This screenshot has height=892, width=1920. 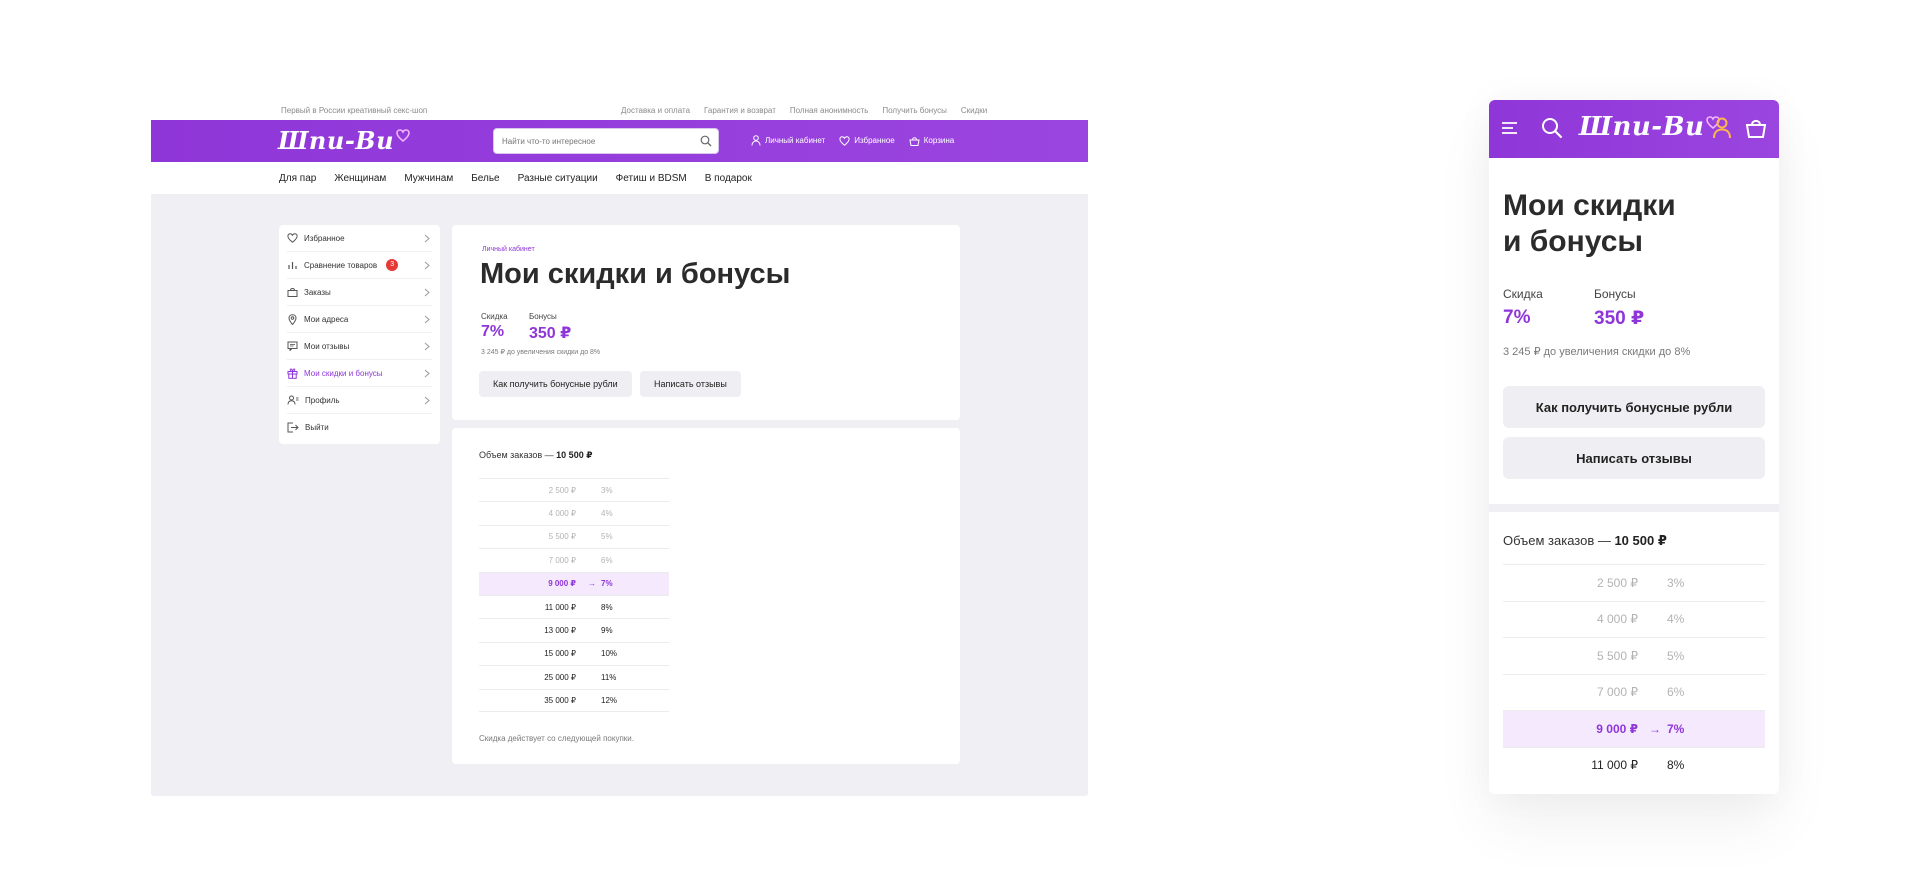 What do you see at coordinates (1573, 241) in the screenshot?
I see `page-title-line-2: и бонусы` at bounding box center [1573, 241].